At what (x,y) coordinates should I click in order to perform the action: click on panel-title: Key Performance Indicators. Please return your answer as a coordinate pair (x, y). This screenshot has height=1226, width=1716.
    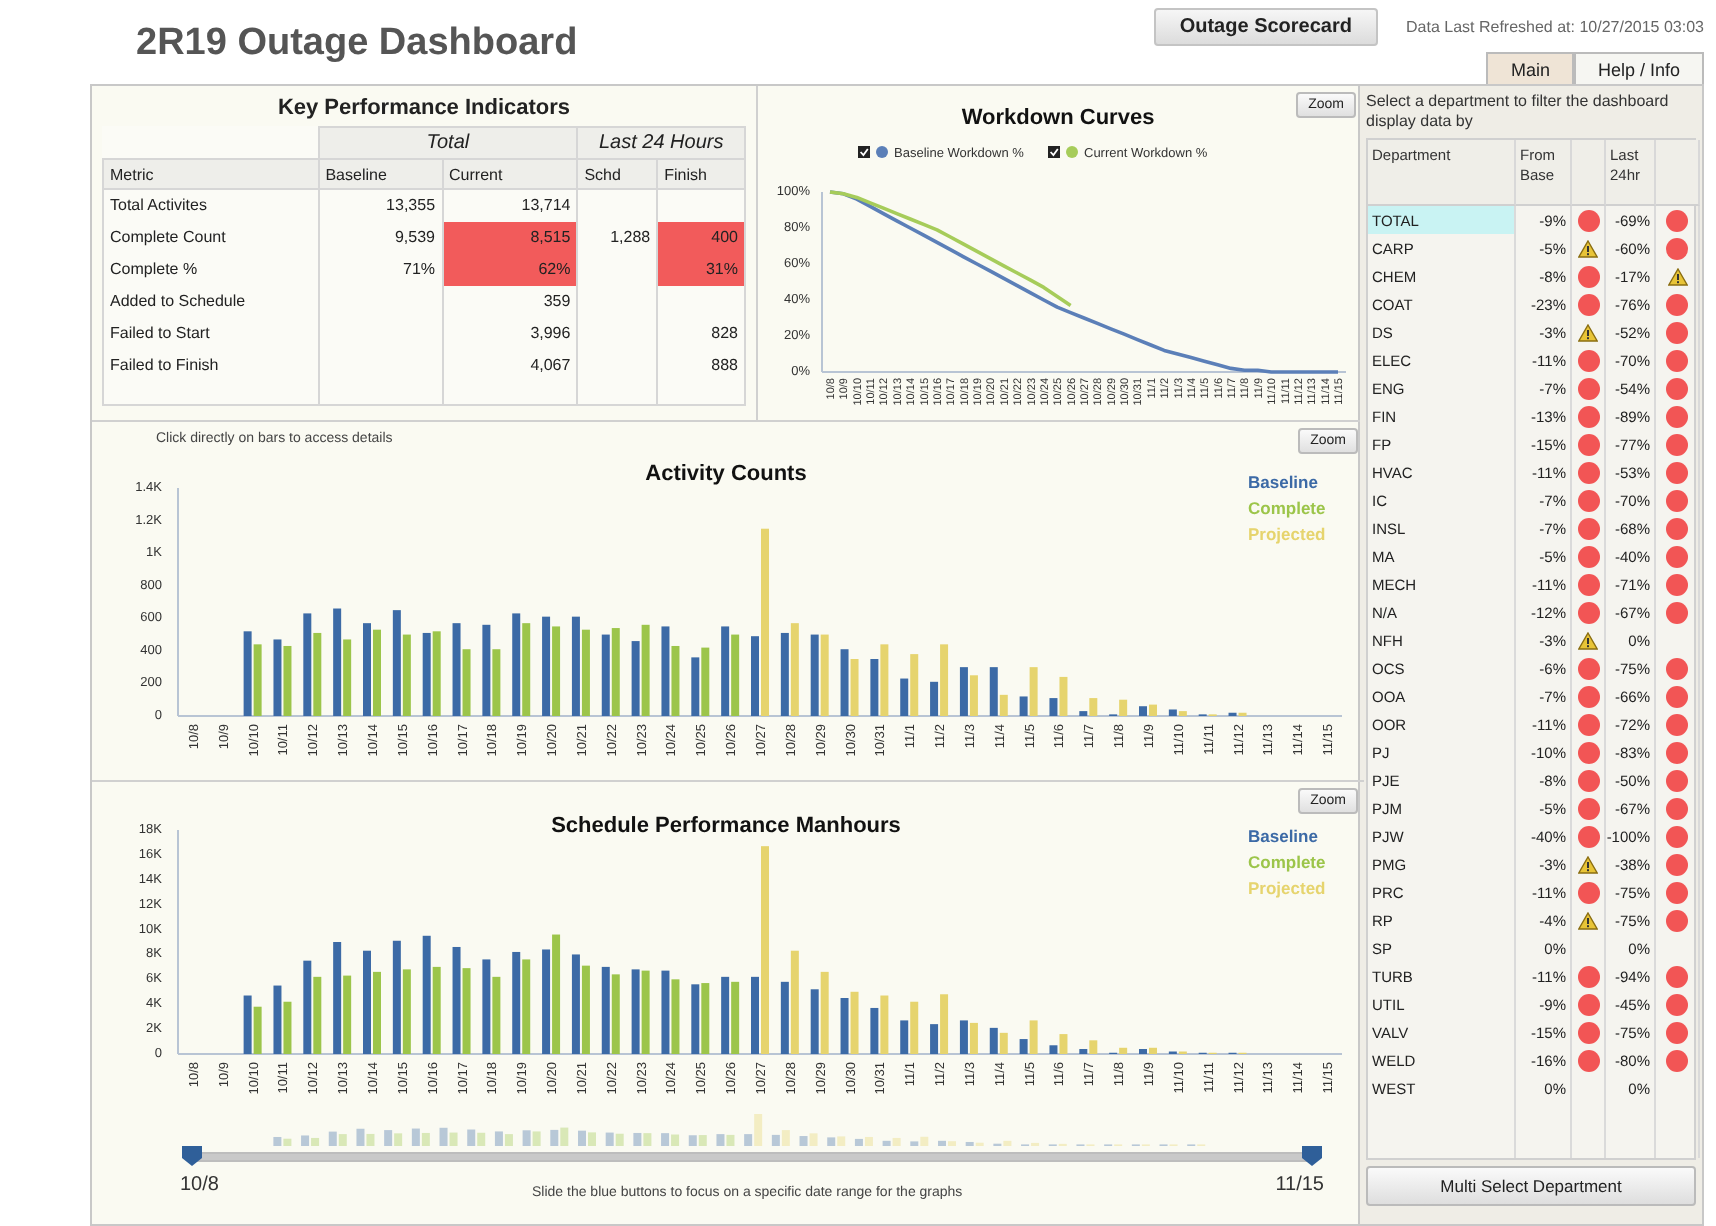
    Looking at the image, I should click on (424, 108).